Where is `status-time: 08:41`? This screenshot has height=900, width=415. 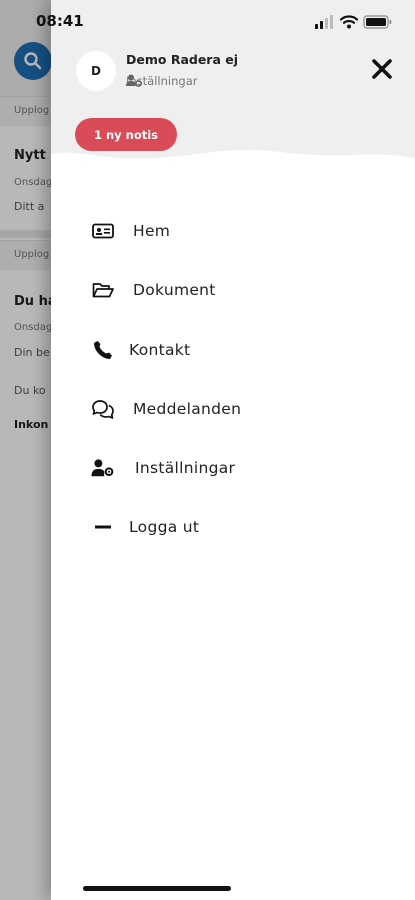 status-time: 08:41 is located at coordinates (60, 21).